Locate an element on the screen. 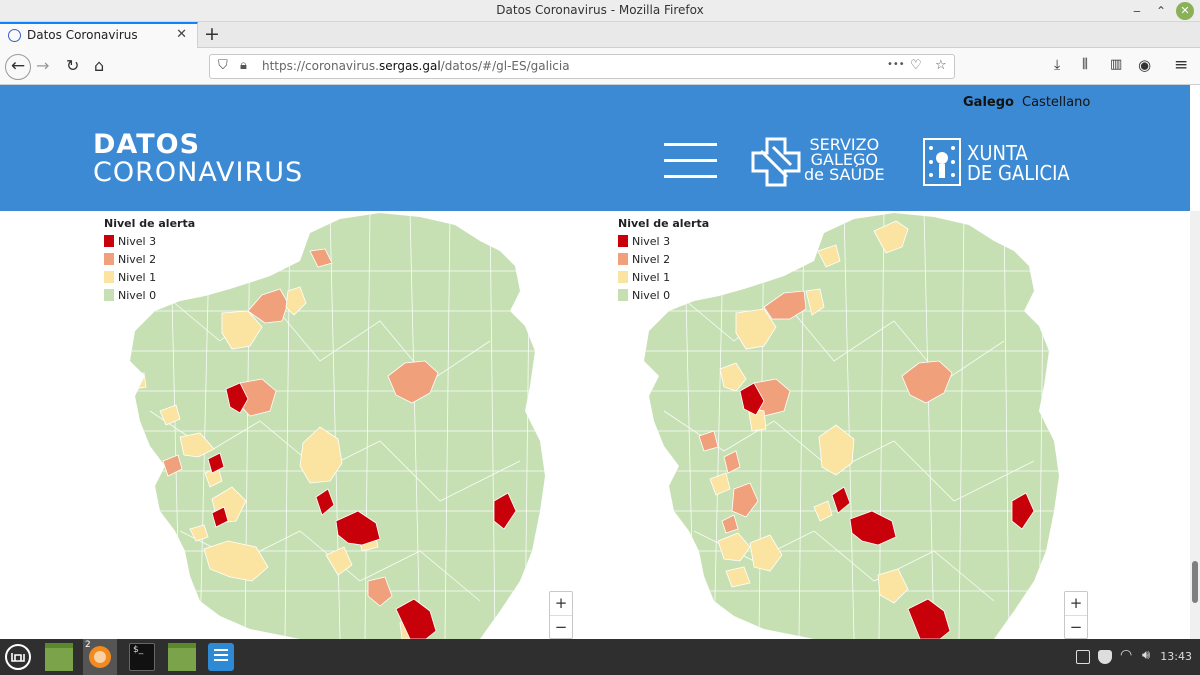  scrollbar-thumb is located at coordinates (1195, 582).